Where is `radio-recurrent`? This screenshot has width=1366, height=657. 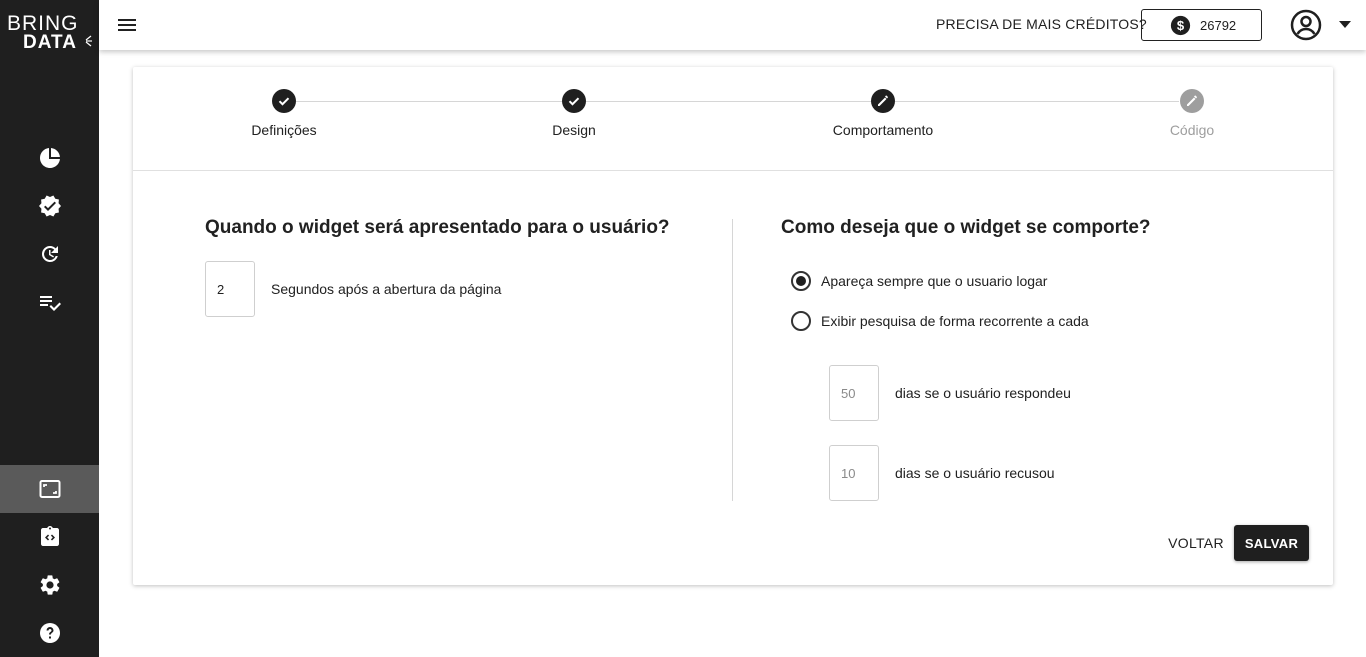 radio-recurrent is located at coordinates (801, 321).